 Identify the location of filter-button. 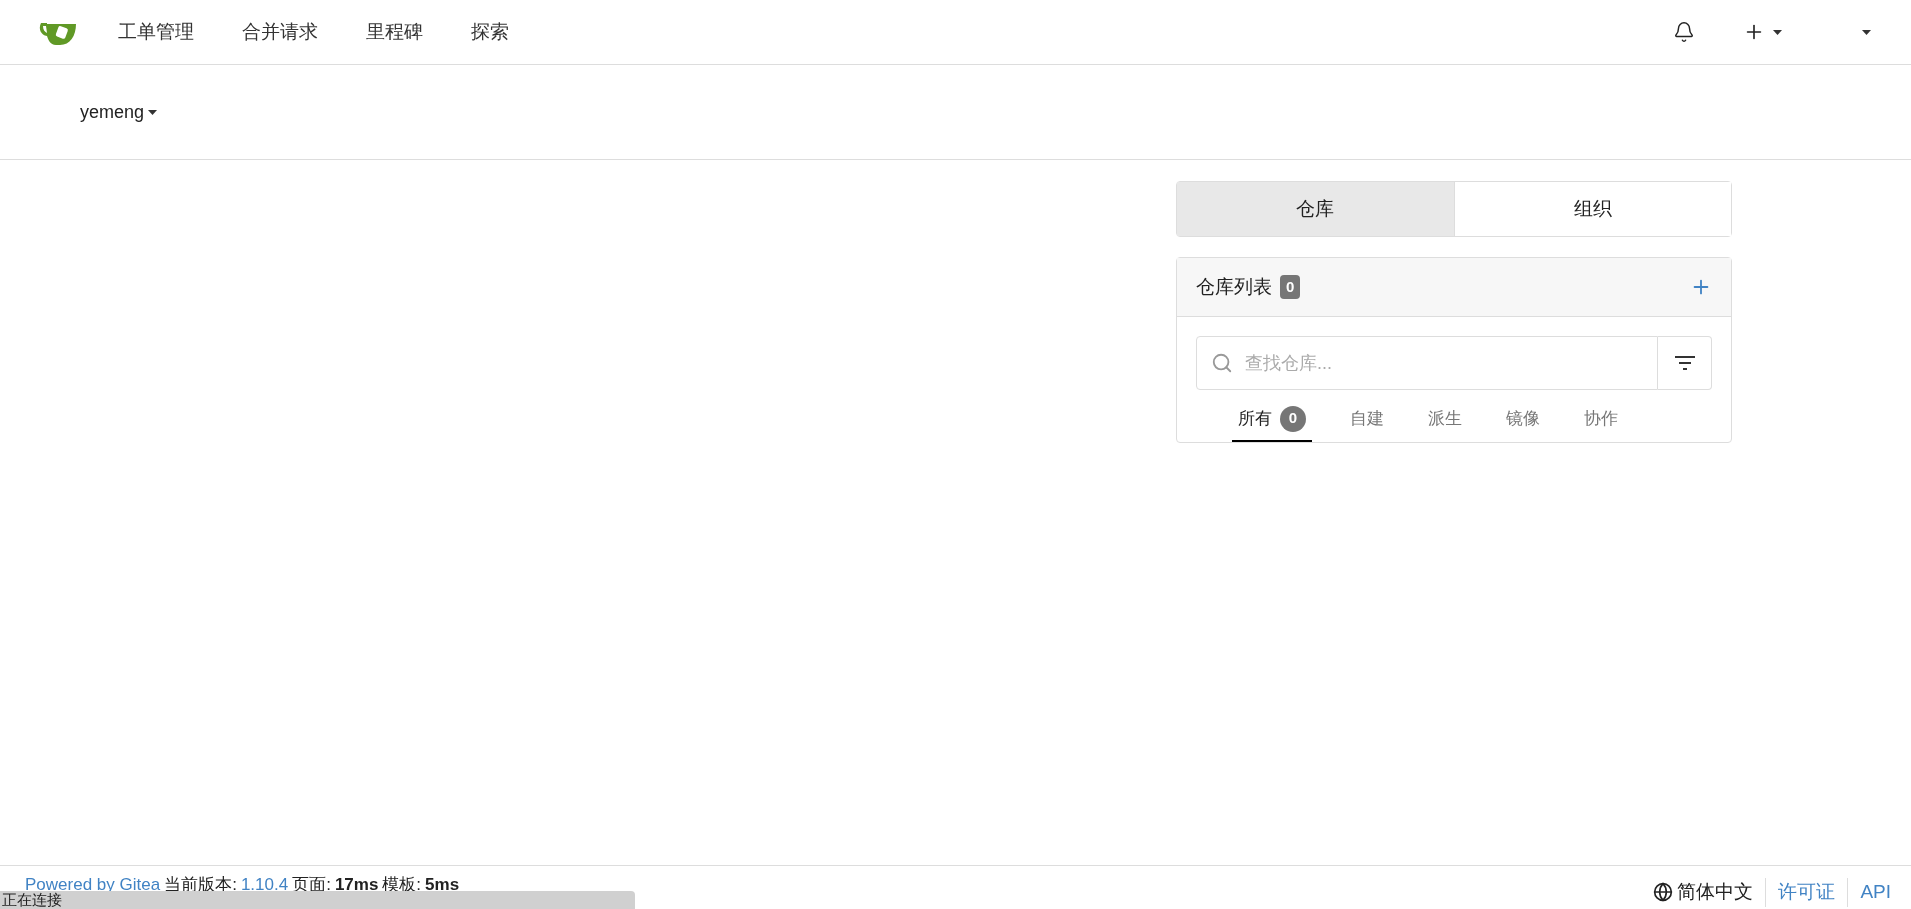
(1685, 363).